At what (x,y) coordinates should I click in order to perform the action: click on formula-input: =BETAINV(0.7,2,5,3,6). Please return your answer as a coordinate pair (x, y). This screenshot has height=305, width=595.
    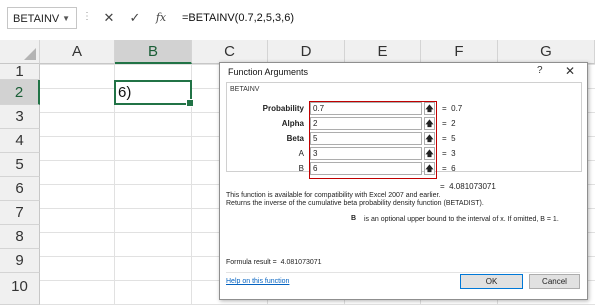
    Looking at the image, I should click on (383, 18).